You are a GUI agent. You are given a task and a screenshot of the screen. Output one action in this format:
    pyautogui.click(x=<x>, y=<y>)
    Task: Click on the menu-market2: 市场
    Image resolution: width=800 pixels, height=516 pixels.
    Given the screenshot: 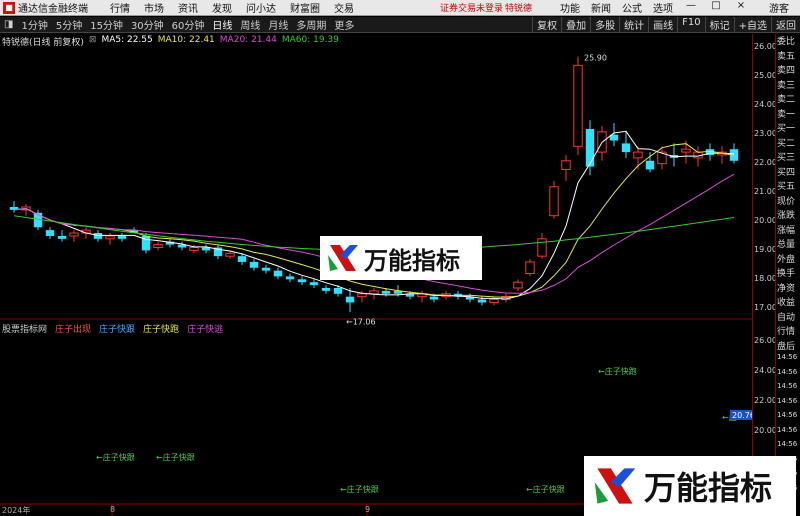 What is the action you would take?
    pyautogui.click(x=154, y=7)
    